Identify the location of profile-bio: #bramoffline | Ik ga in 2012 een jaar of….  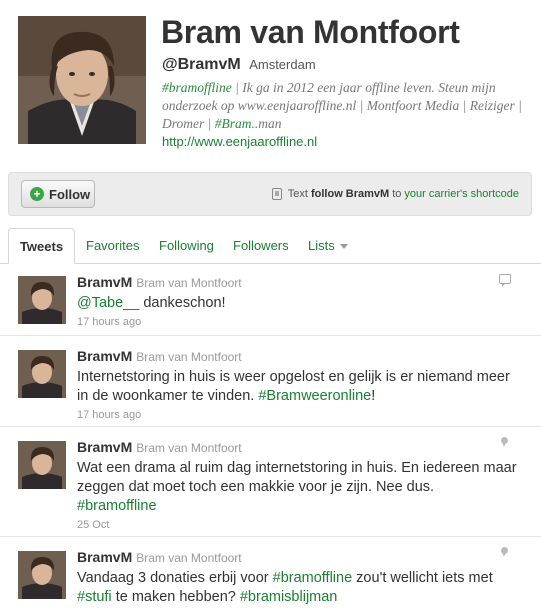
(348, 106).